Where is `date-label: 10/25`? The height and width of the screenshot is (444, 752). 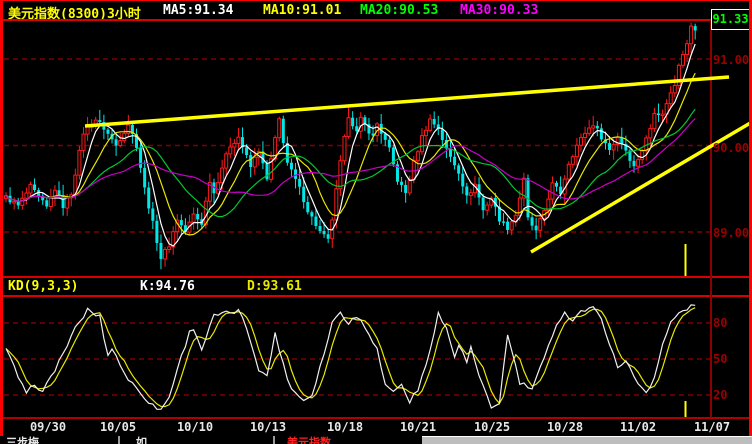
date-label: 10/25 is located at coordinates (492, 427).